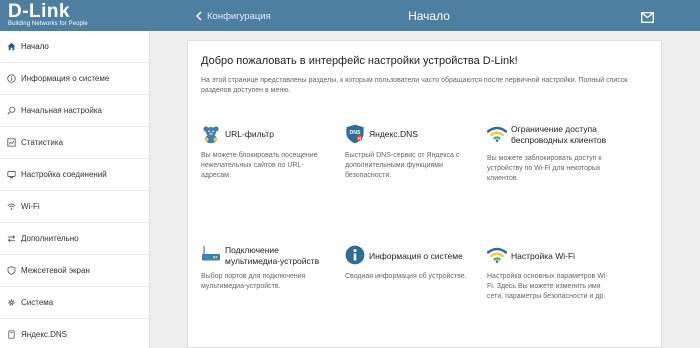 This screenshot has height=348, width=700. Describe the element at coordinates (11, 302) in the screenshot. I see `gear-icon` at that location.